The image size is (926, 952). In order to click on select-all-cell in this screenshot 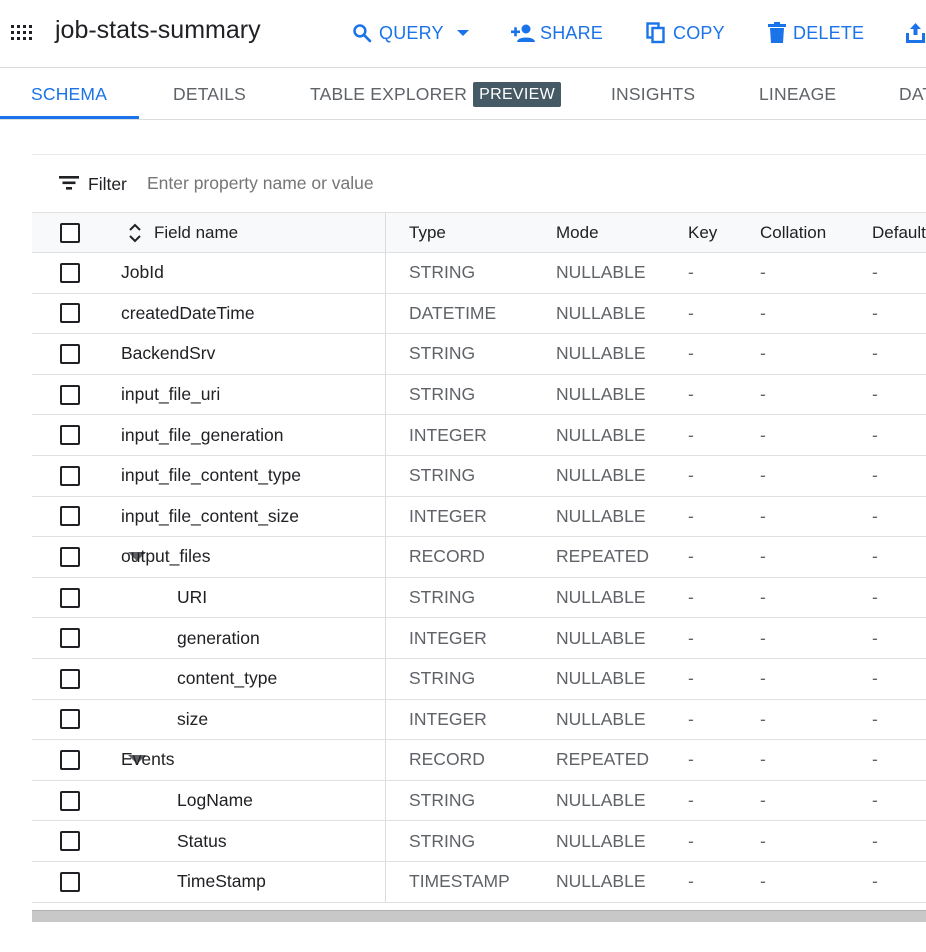, I will do `click(70, 232)`.